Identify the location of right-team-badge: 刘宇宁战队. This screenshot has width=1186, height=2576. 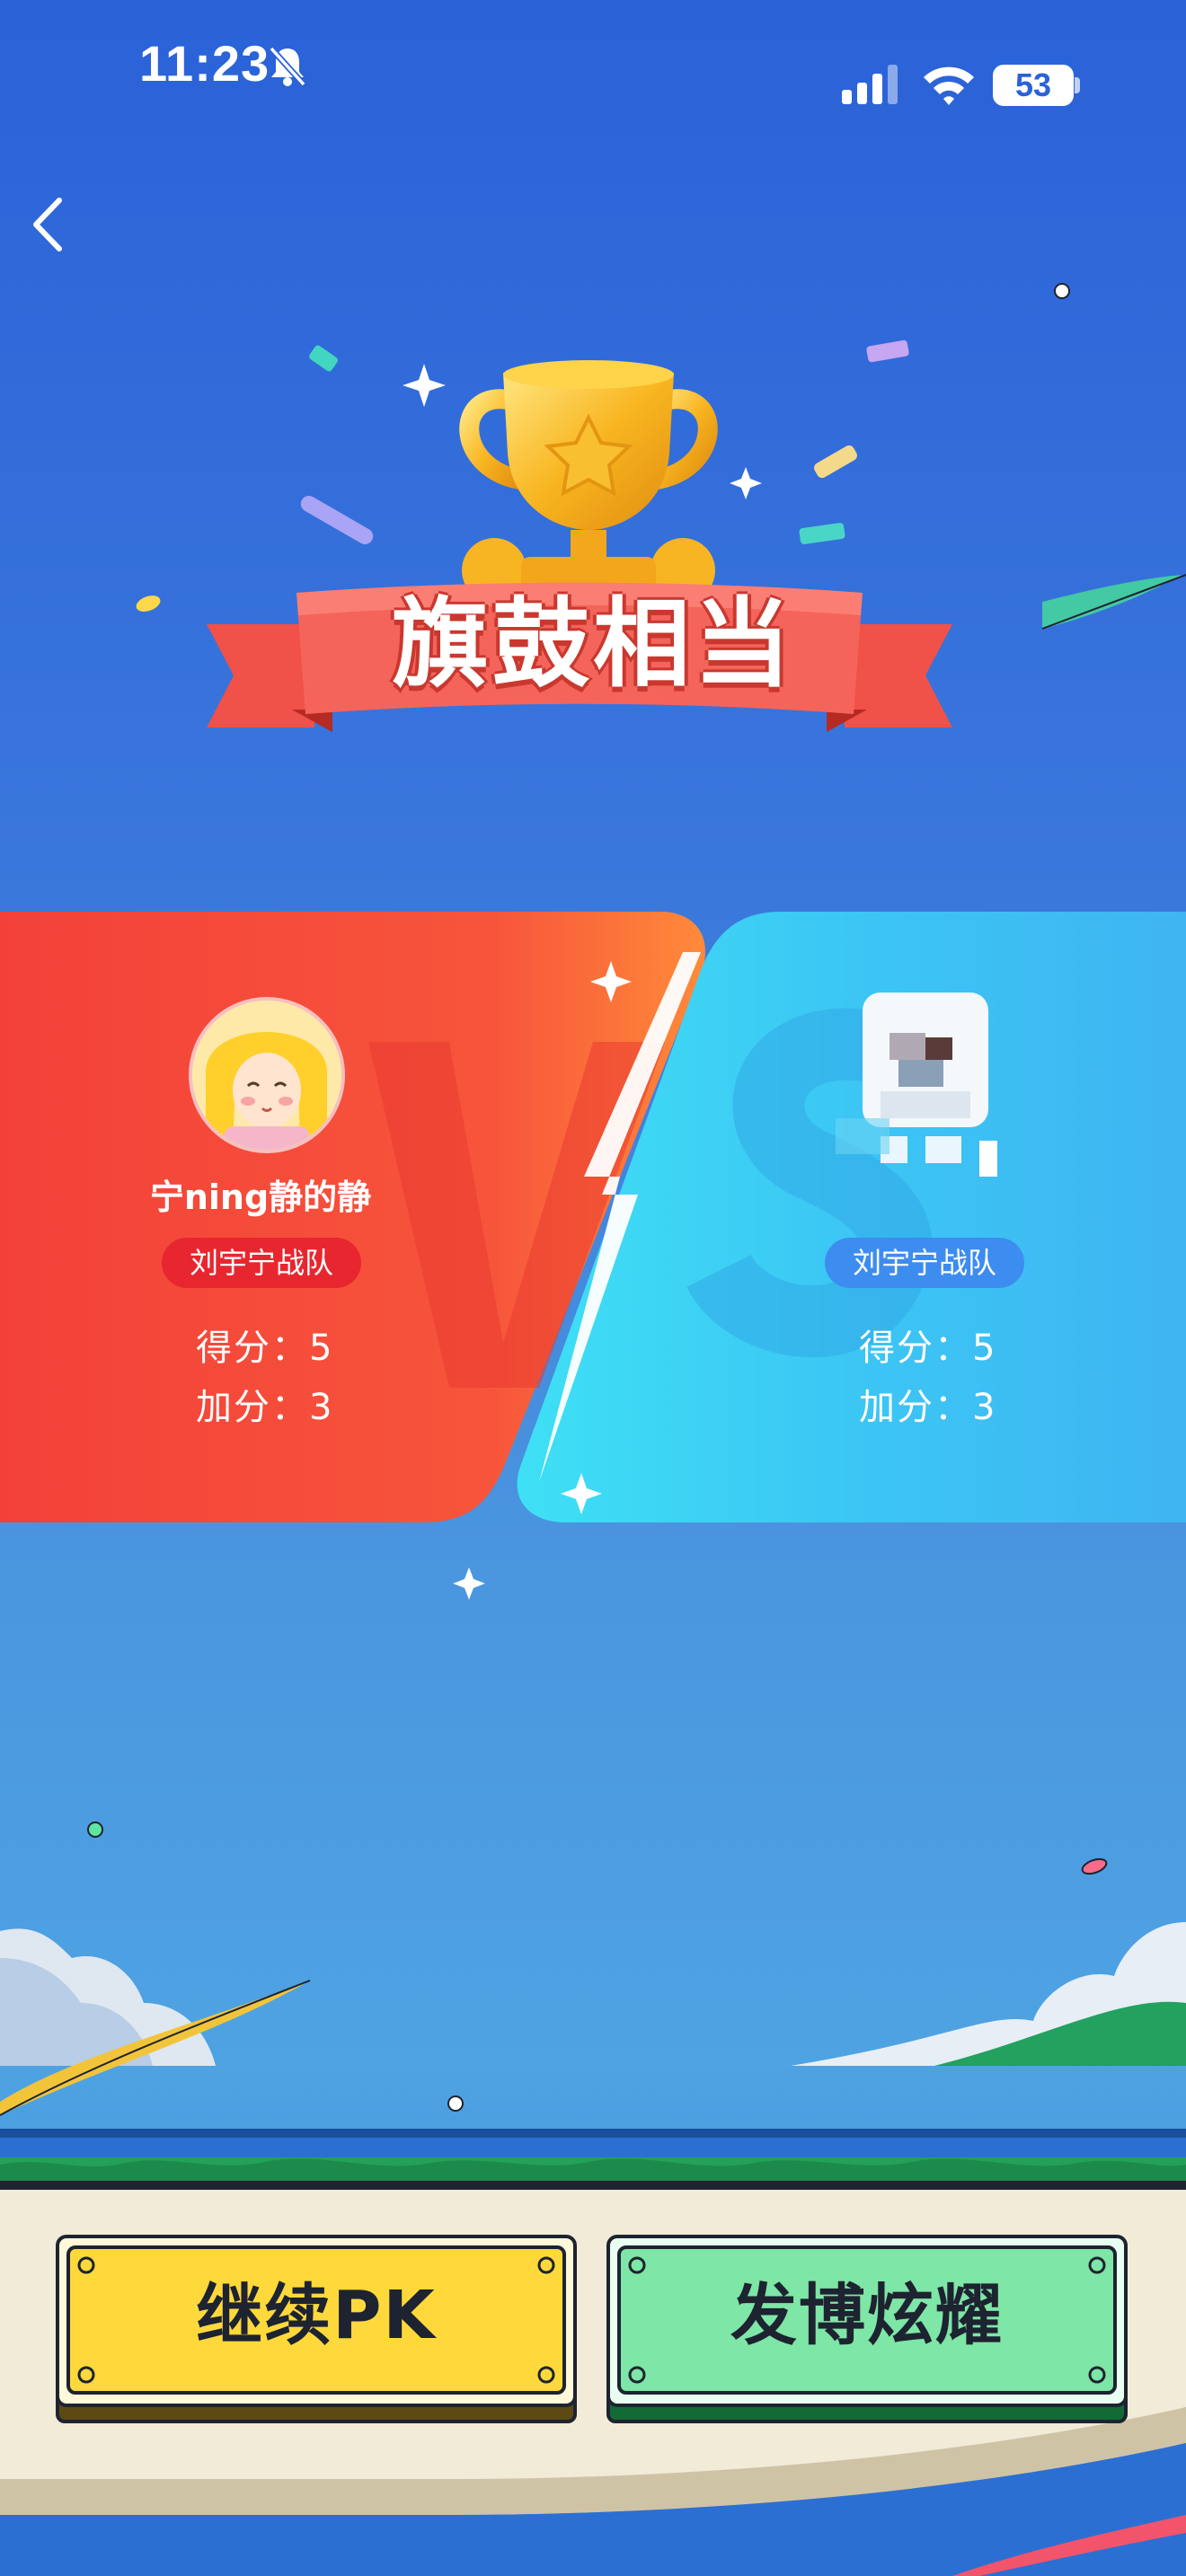
(924, 1263).